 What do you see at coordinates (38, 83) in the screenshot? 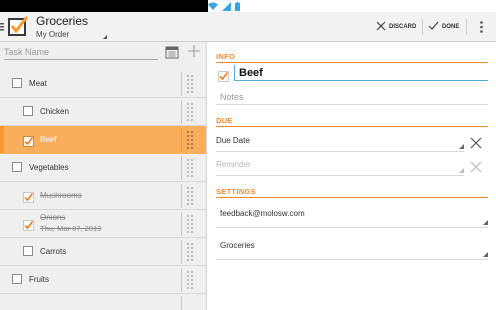
I see `task-label: Meat` at bounding box center [38, 83].